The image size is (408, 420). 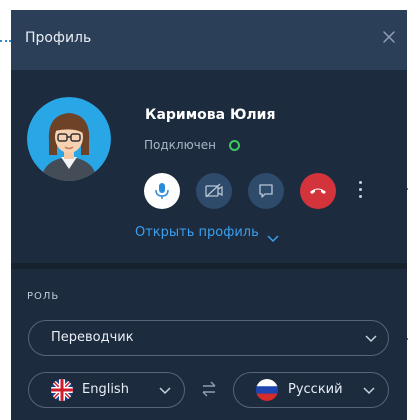 What do you see at coordinates (62, 390) in the screenshot?
I see `uk-flag-icon` at bounding box center [62, 390].